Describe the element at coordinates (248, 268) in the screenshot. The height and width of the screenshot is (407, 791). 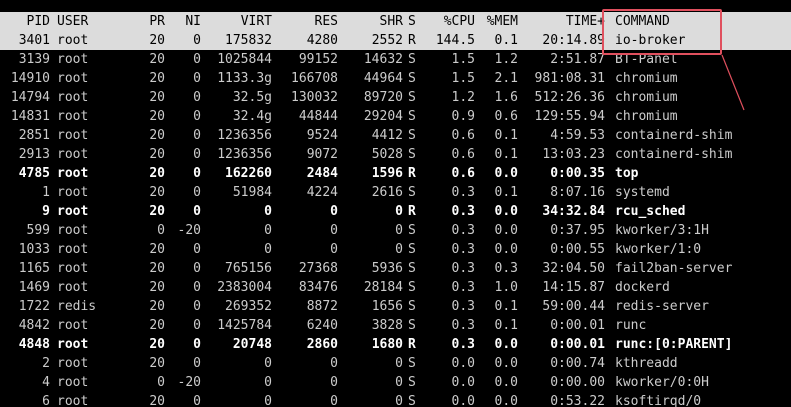
I see `virt-cell: 765156` at that location.